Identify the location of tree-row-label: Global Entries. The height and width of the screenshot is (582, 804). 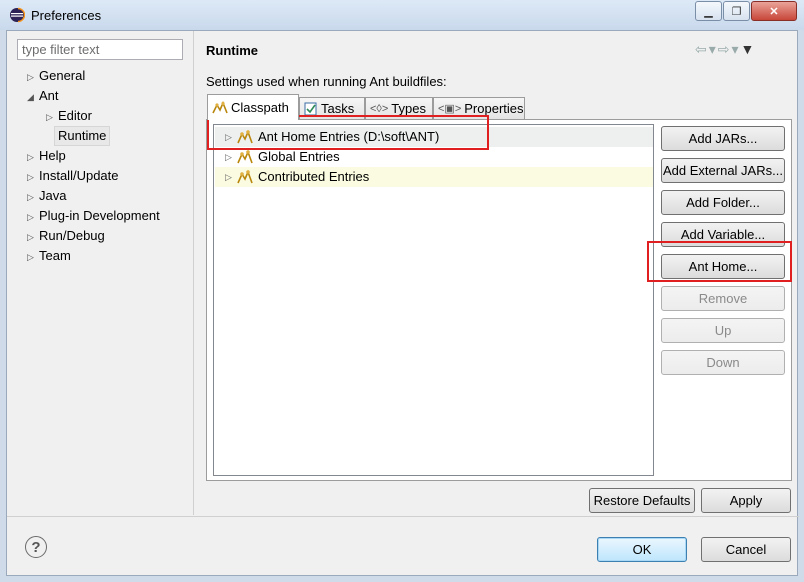
(299, 156).